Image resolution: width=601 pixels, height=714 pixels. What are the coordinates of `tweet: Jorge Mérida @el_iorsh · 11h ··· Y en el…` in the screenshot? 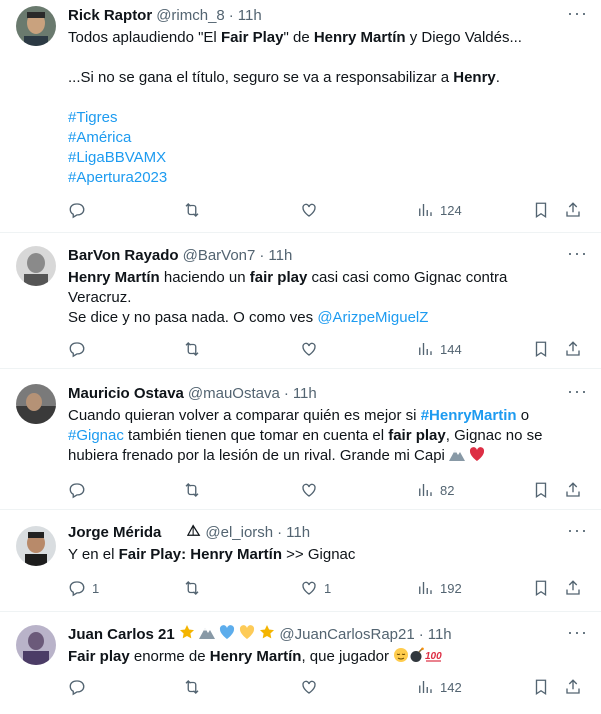 It's located at (300, 561).